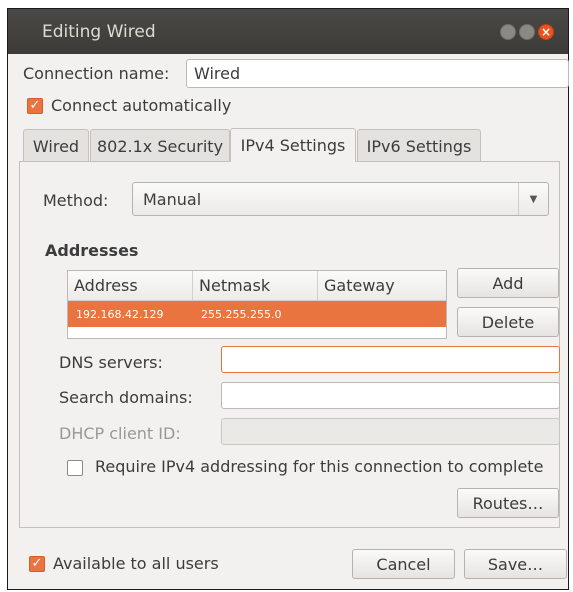 Image resolution: width=573 pixels, height=592 pixels. What do you see at coordinates (377, 73) in the screenshot?
I see `connection-name-field: Wired` at bounding box center [377, 73].